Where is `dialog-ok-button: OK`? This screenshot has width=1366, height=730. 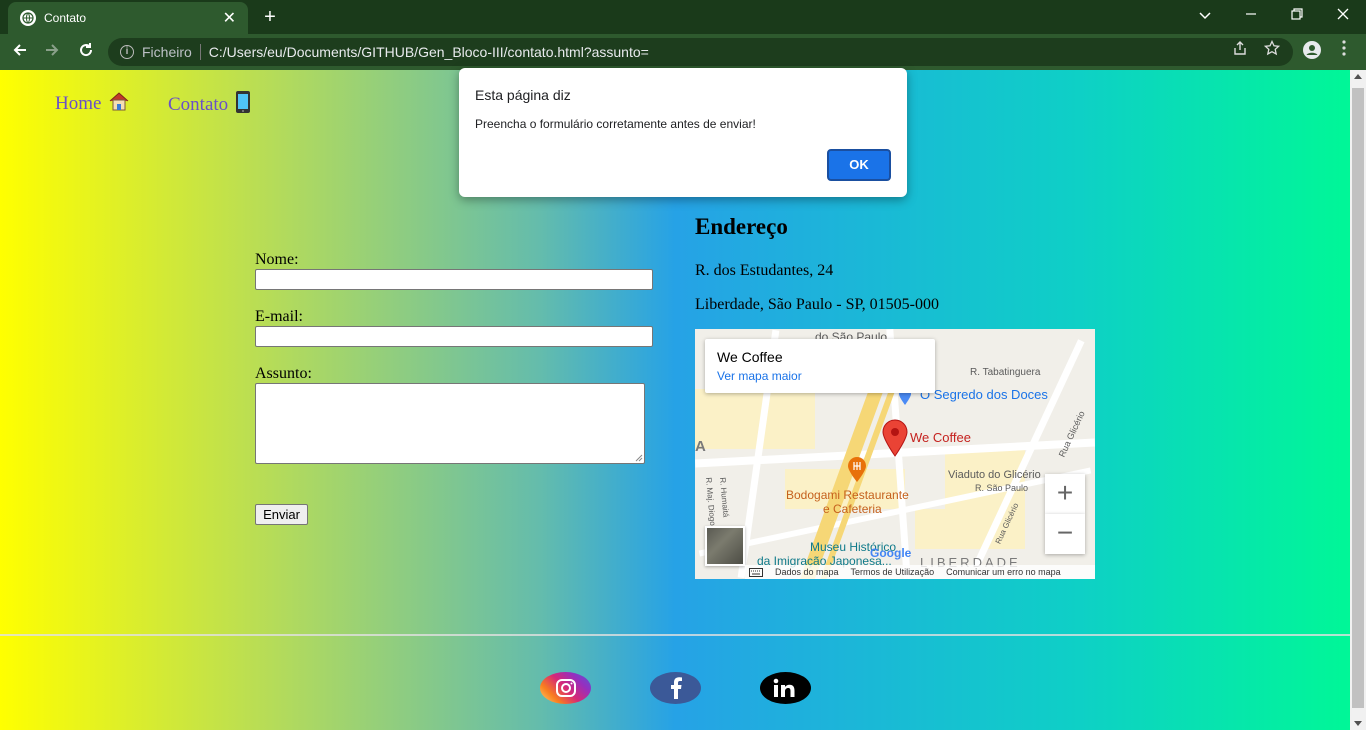 dialog-ok-button: OK is located at coordinates (859, 165).